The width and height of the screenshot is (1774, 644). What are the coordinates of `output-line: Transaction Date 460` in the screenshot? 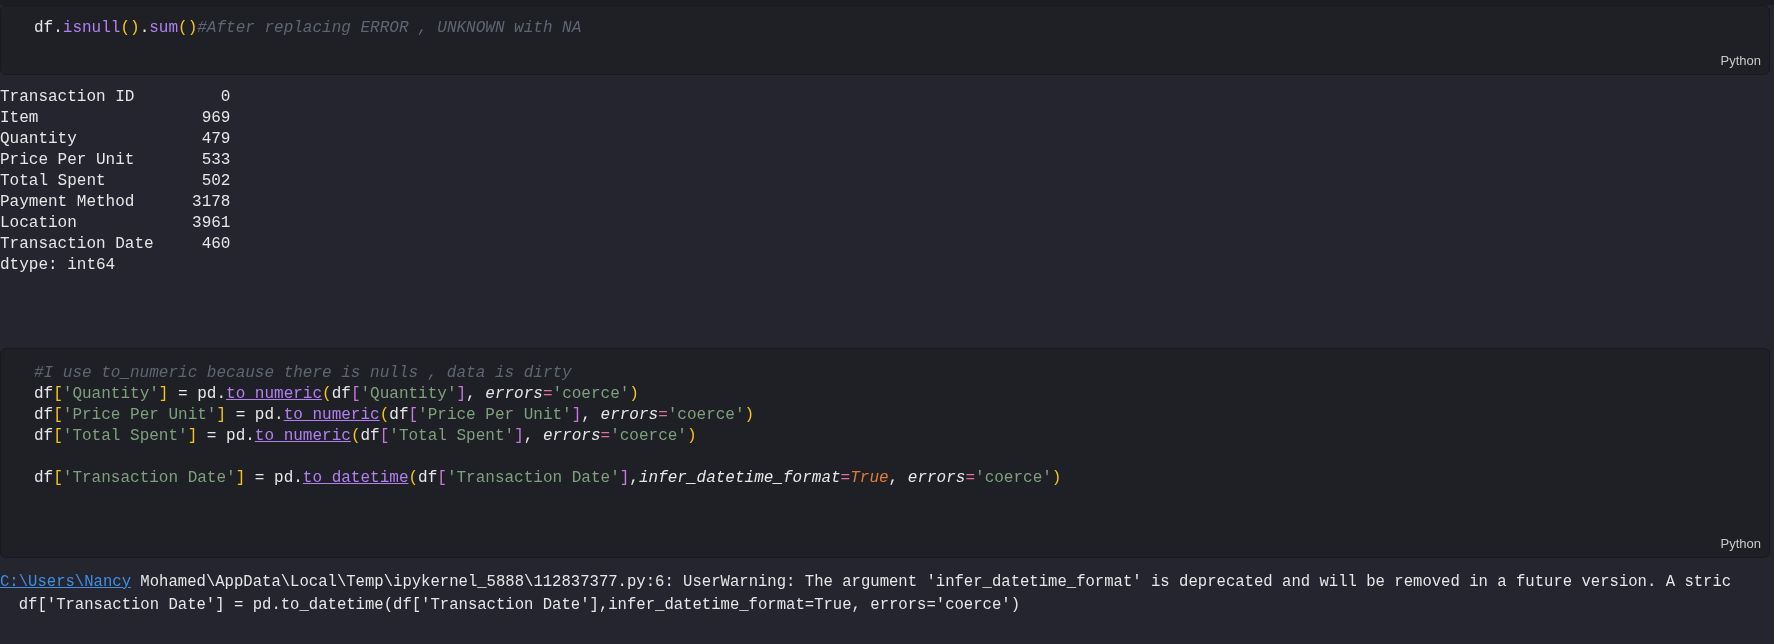 It's located at (116, 244).